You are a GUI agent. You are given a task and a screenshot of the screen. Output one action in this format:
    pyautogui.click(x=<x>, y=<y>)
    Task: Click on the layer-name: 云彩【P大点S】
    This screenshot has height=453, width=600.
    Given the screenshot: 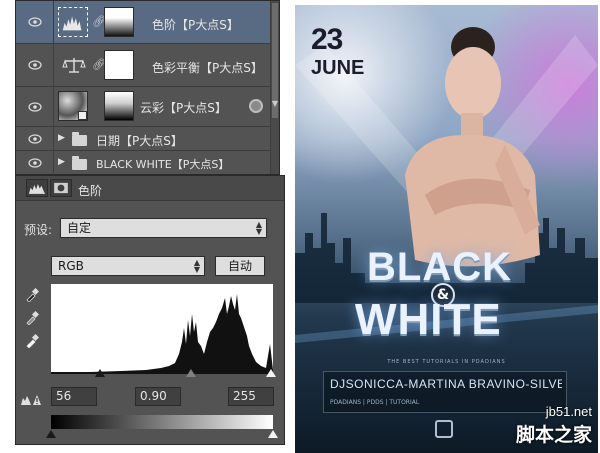 What is the action you would take?
    pyautogui.click(x=183, y=108)
    